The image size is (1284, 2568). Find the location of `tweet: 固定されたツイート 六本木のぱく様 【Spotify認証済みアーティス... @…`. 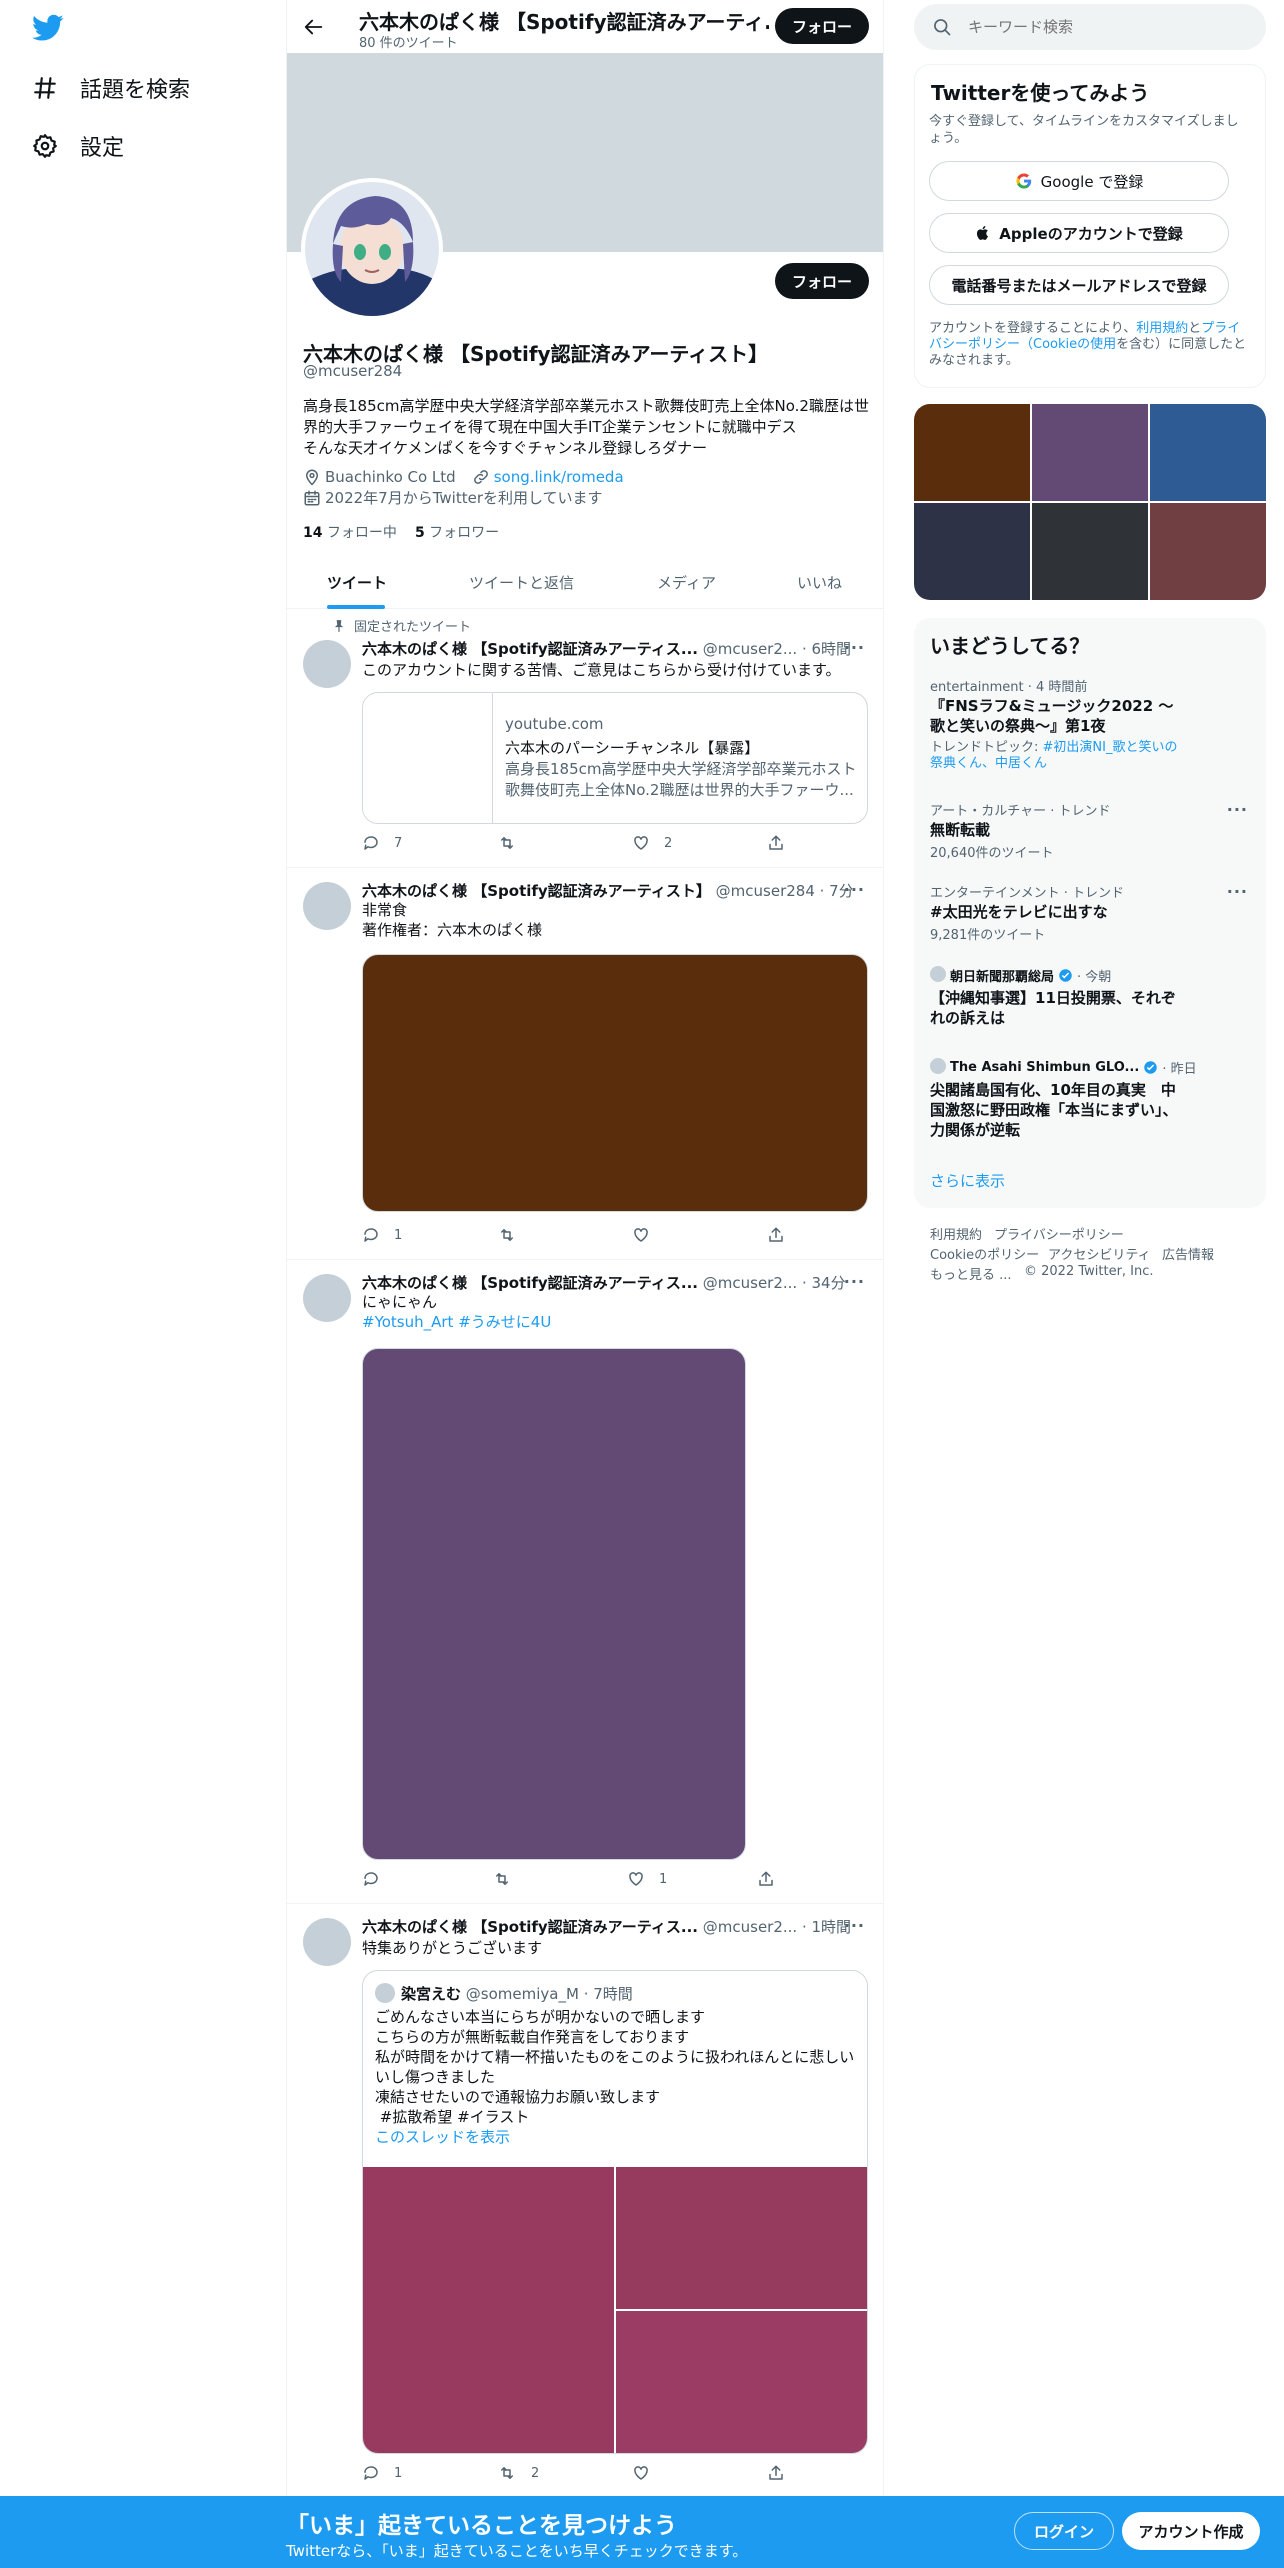

tweet: 固定されたツイート 六本木のぱく様 【Spotify認証済みアーティス... @… is located at coordinates (585, 739).